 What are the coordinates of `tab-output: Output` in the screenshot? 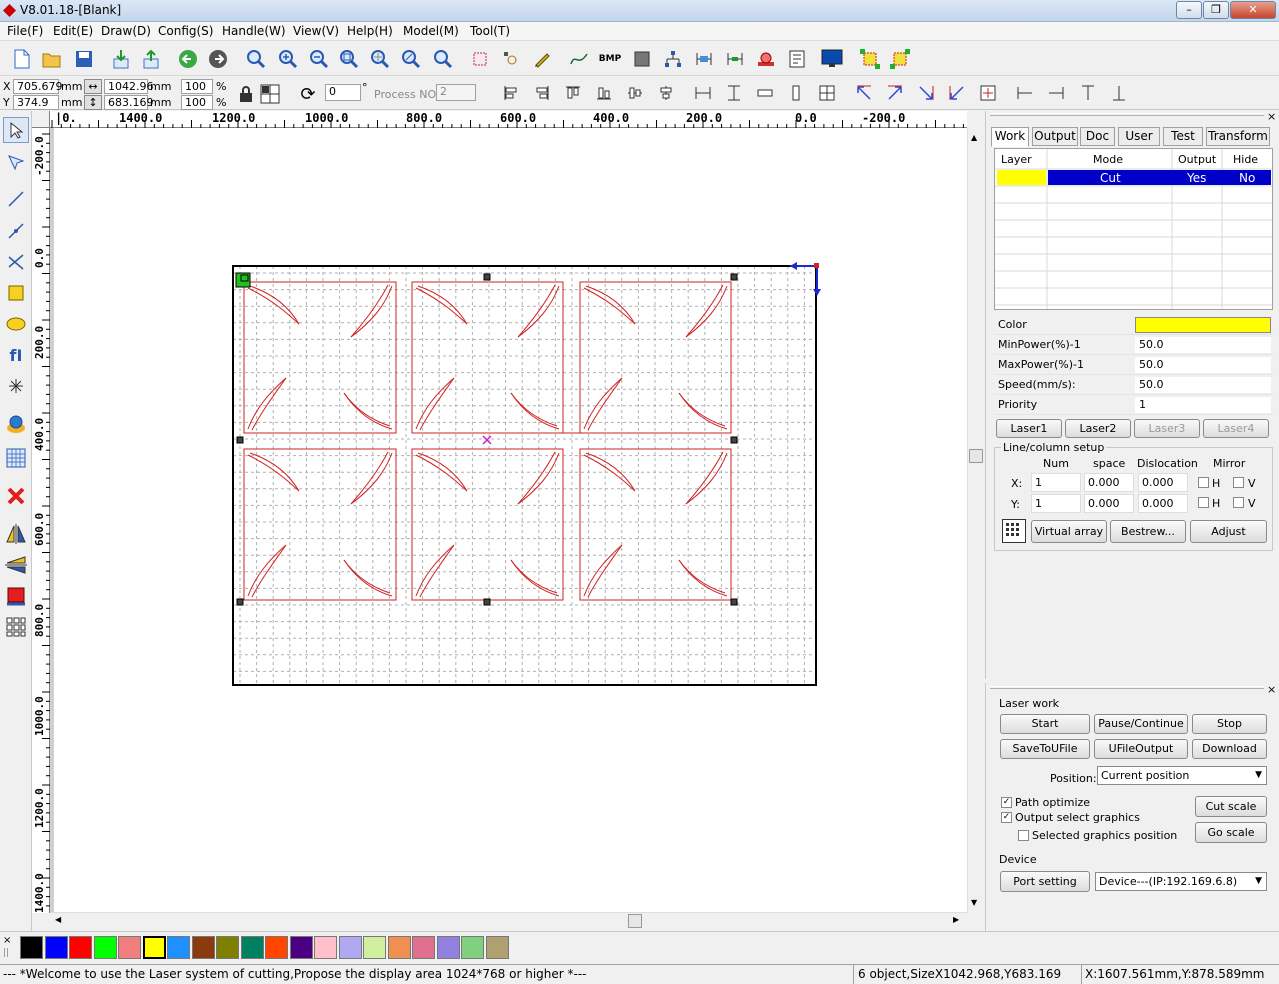 It's located at (1055, 136).